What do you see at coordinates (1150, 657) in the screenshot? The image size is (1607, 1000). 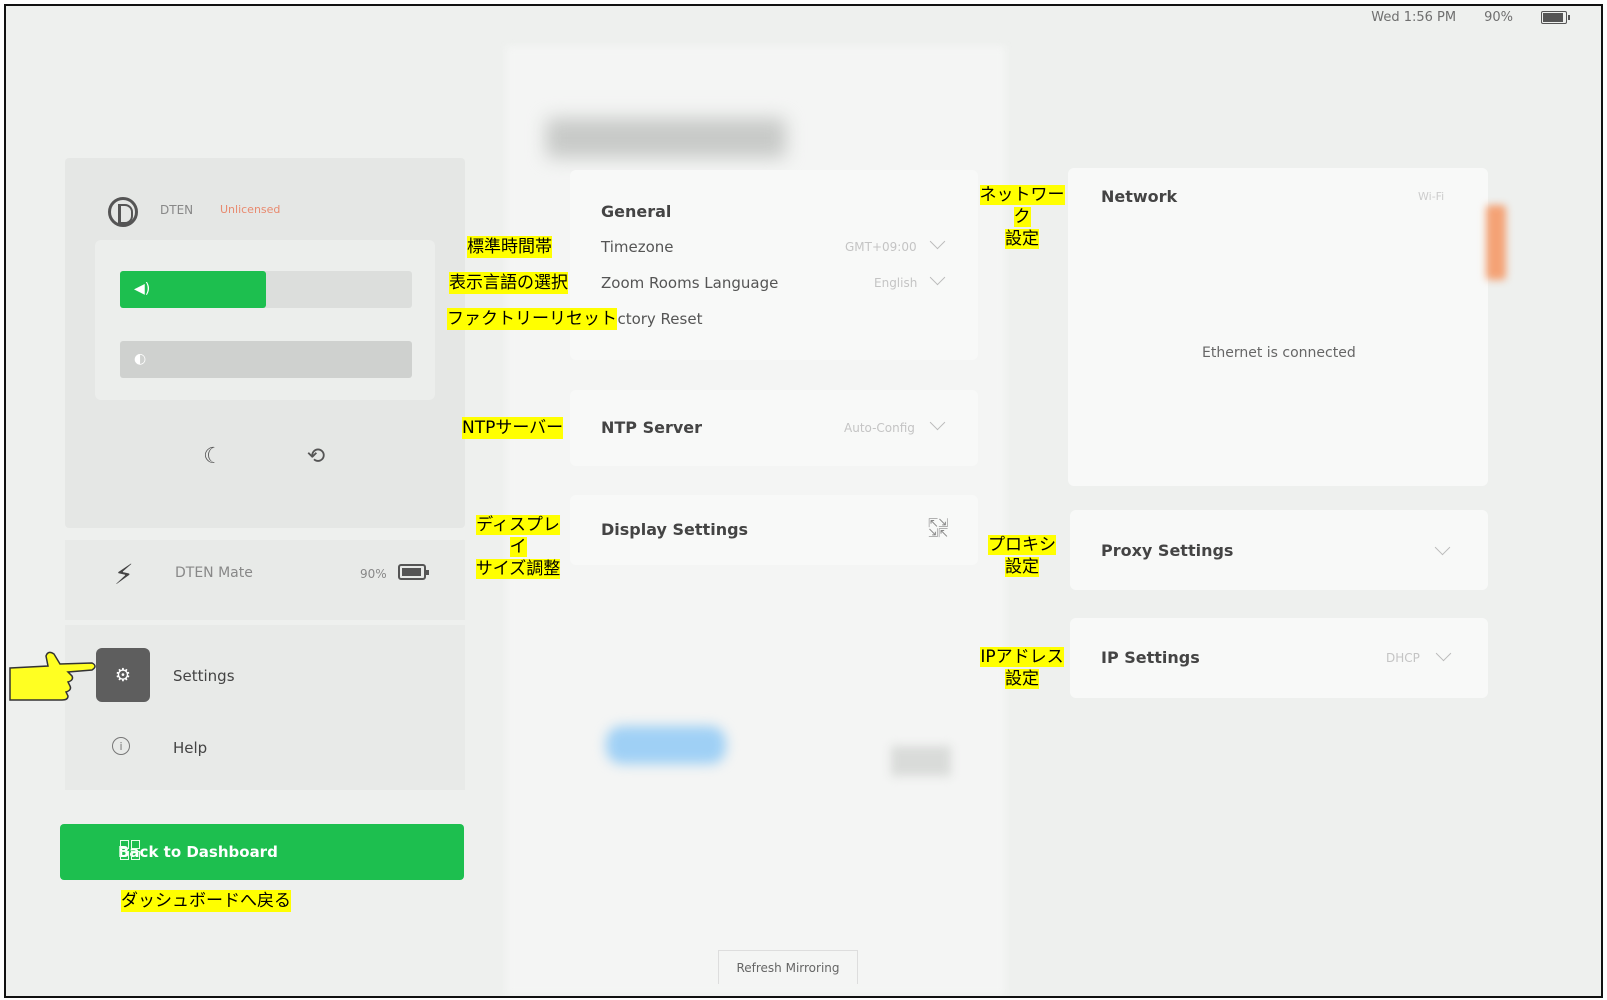 I see `ip-settings-label: IP Settings` at bounding box center [1150, 657].